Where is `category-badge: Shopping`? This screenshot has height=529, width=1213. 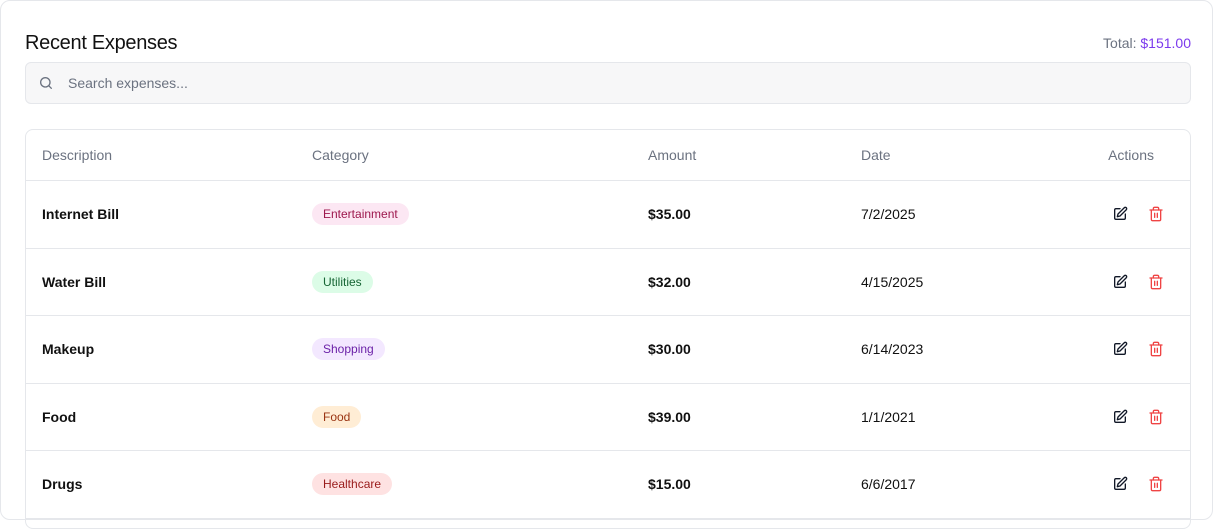 category-badge: Shopping is located at coordinates (348, 349).